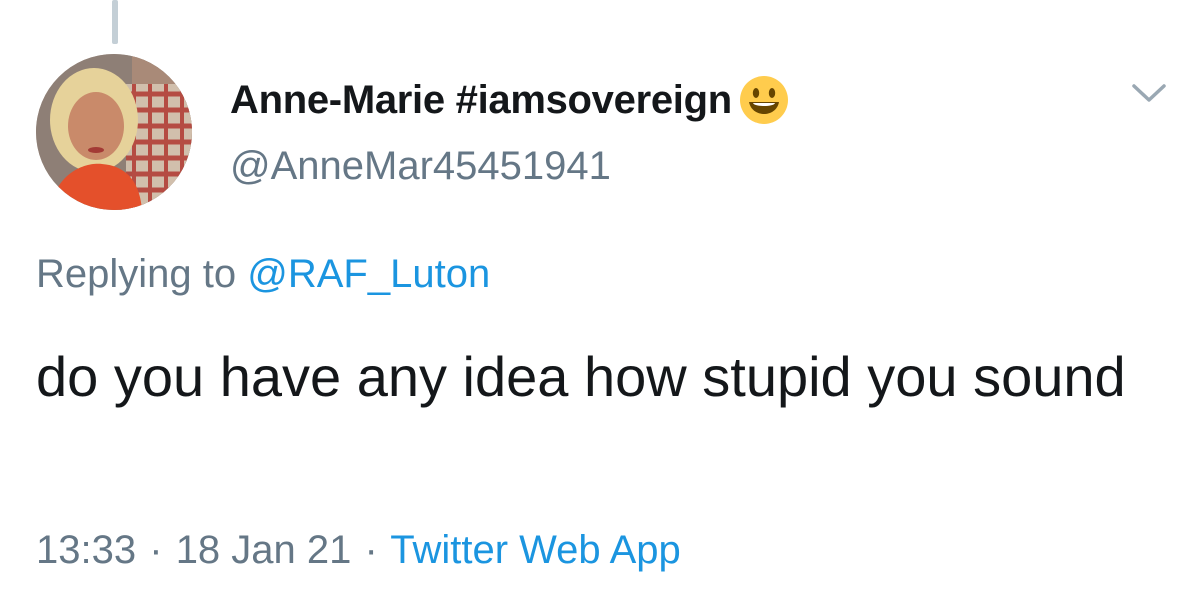 The width and height of the screenshot is (1200, 592). What do you see at coordinates (358, 550) in the screenshot?
I see `tweet-meta: 13:33 · 18 Jan 21 · Twitter Web App` at bounding box center [358, 550].